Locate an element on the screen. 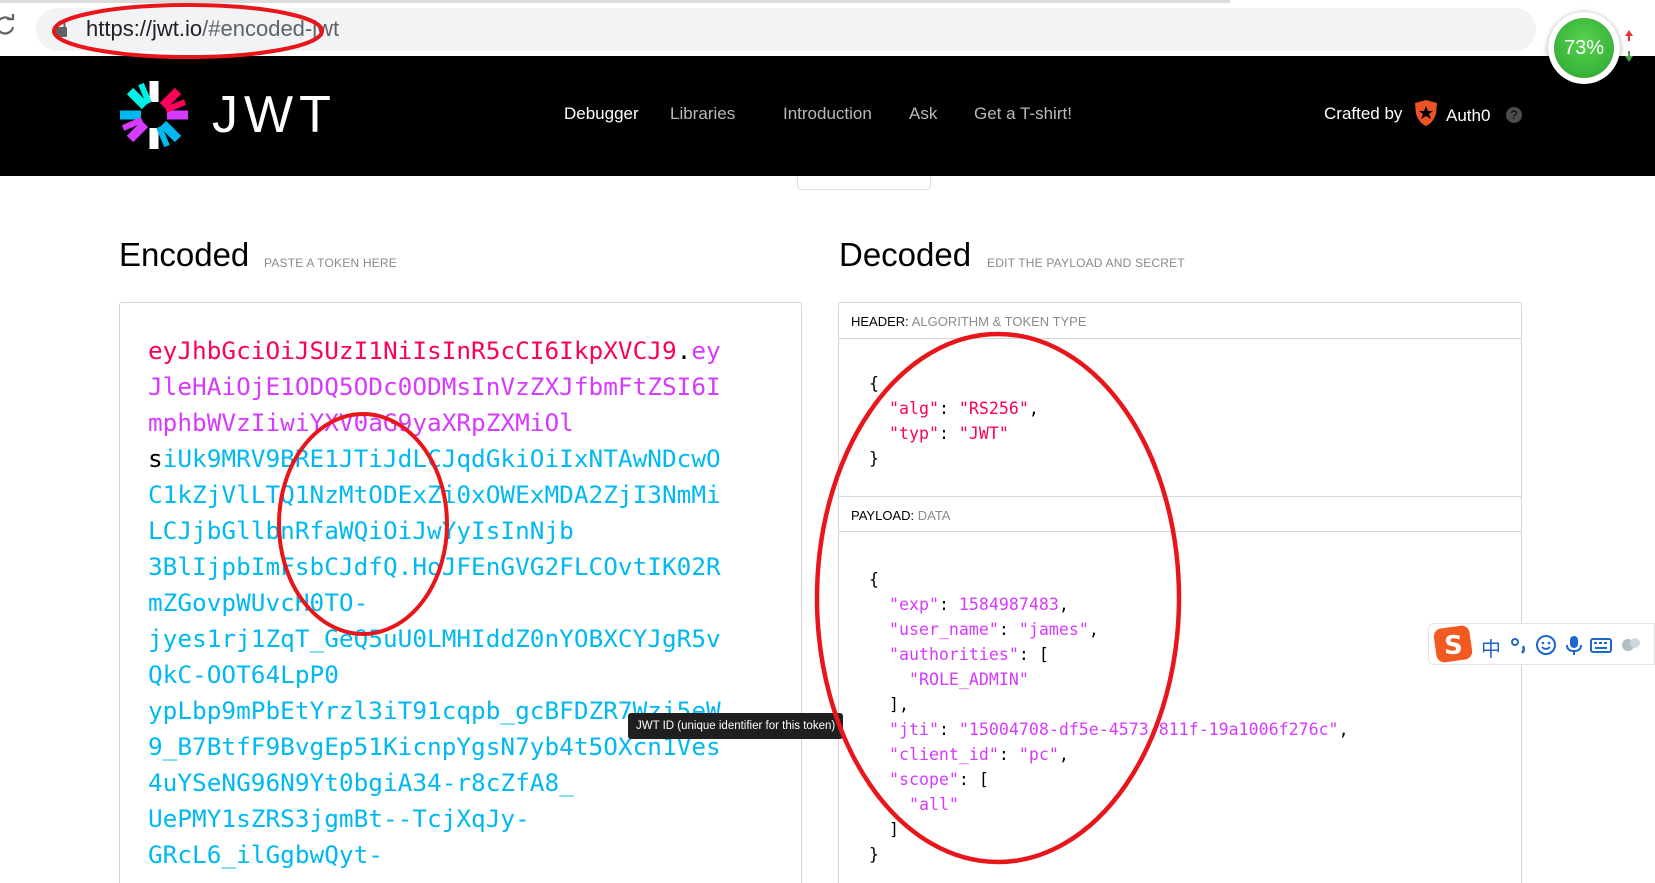 The height and width of the screenshot is (883, 1655). nav-introduction: Introduction is located at coordinates (827, 114).